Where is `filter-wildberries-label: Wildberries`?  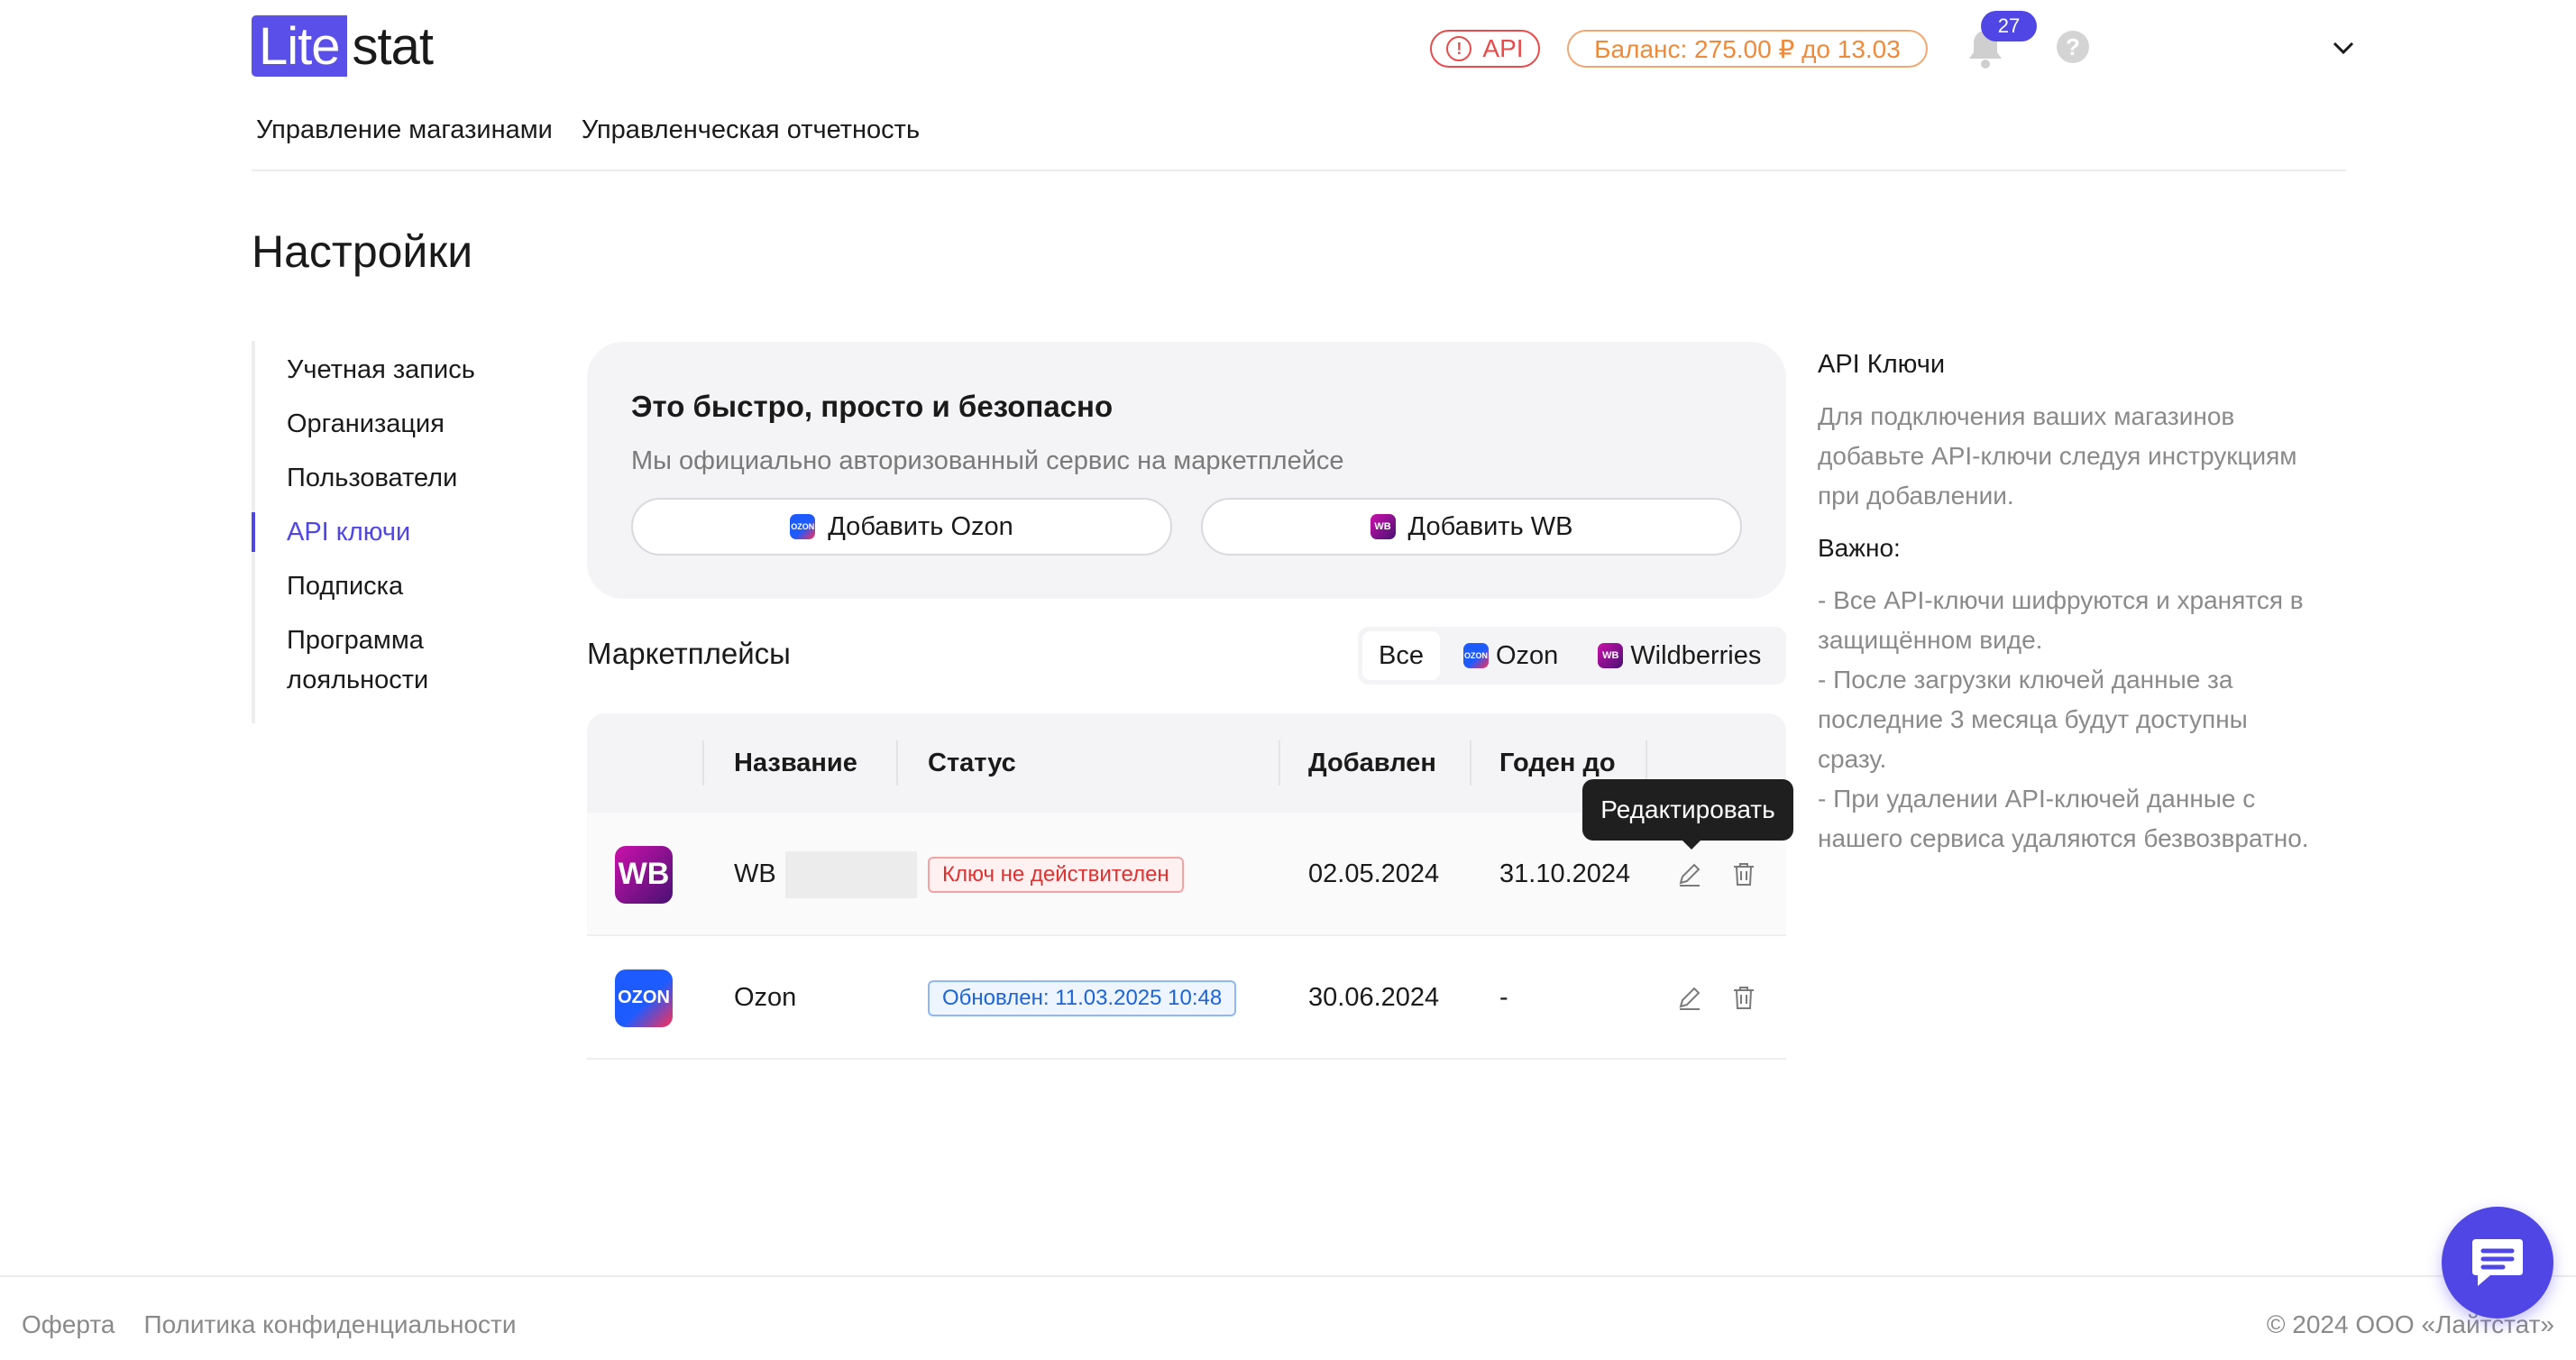 filter-wildberries-label: Wildberries is located at coordinates (1696, 655).